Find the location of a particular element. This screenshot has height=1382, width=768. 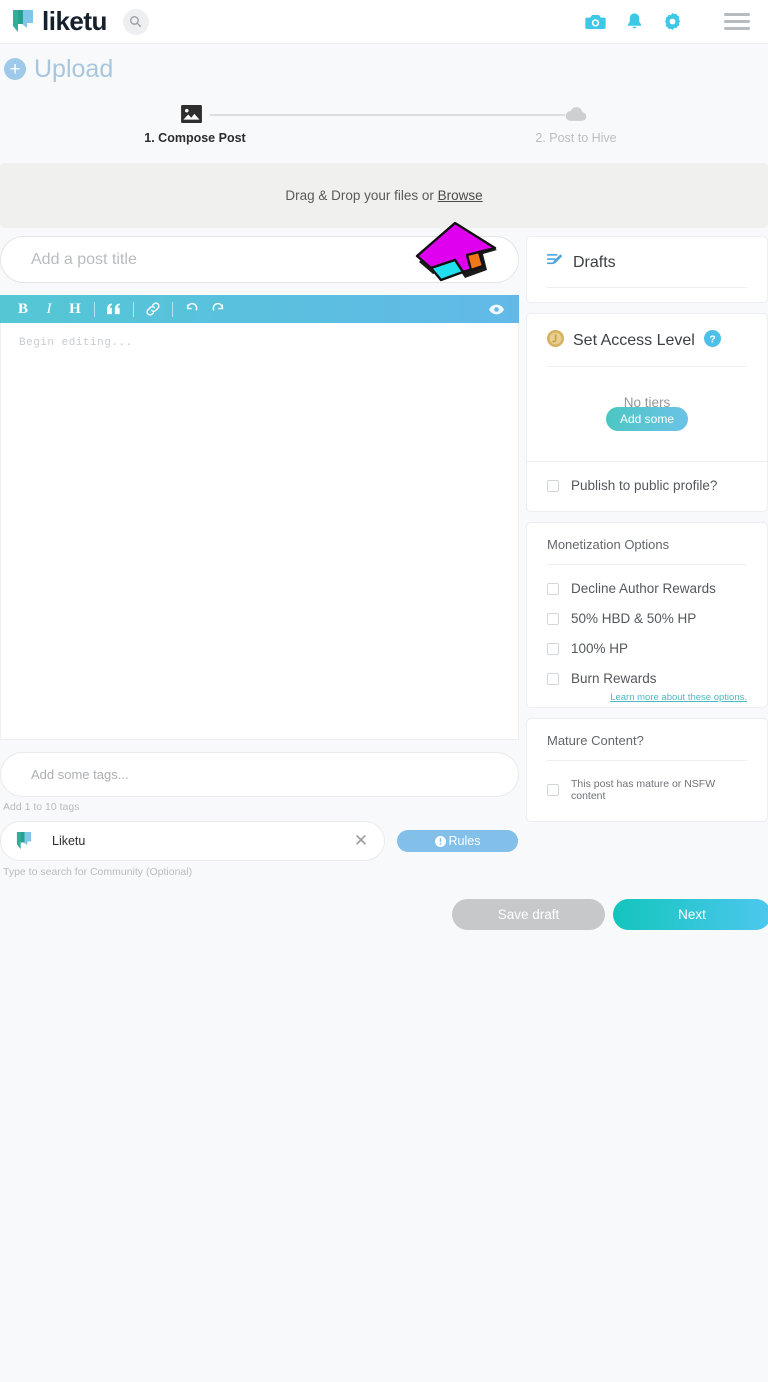

bold-button: B is located at coordinates (23, 309).